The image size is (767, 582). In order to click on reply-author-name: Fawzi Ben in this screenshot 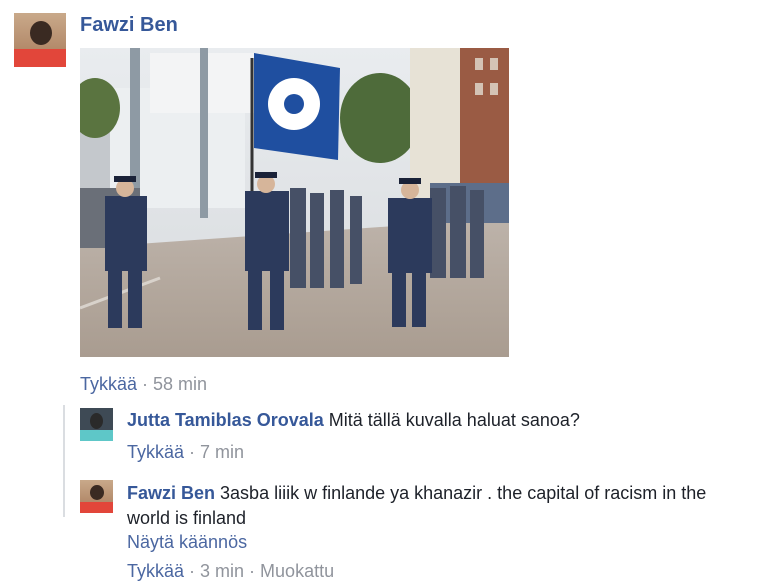, I will do `click(171, 493)`.